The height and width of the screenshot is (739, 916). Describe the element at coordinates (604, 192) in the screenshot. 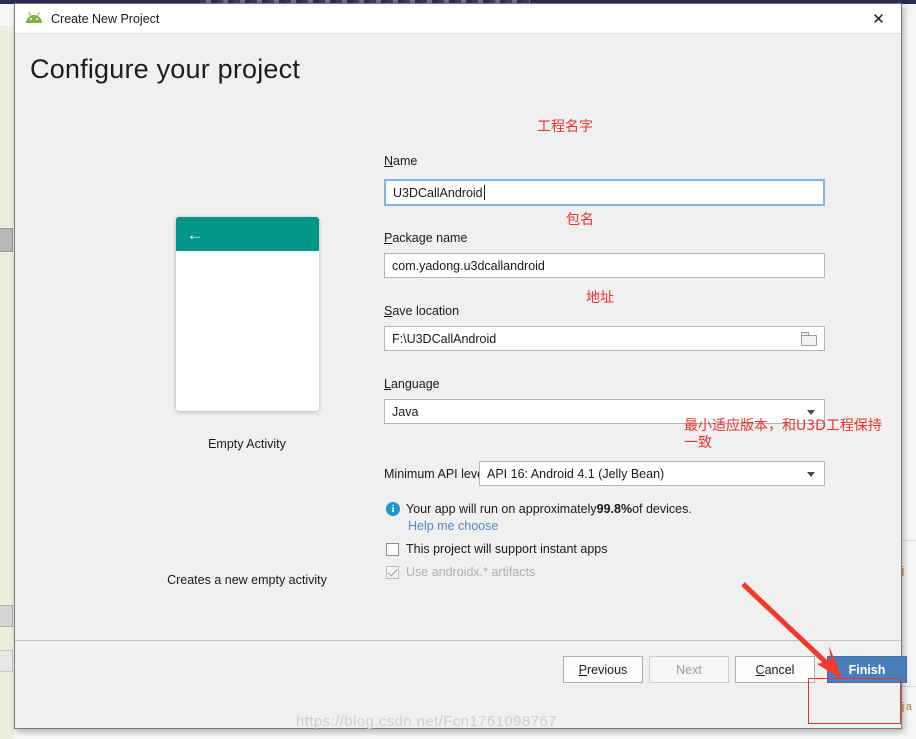

I see `name-input: U3DCallAndroid` at that location.